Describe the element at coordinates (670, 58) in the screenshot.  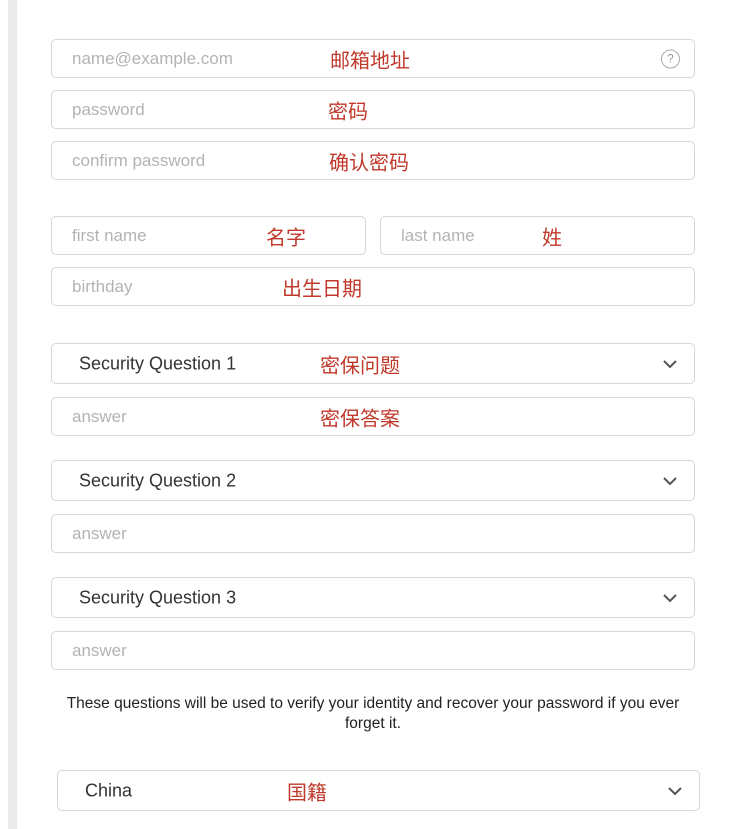
I see `question-circle-icon: ?` at that location.